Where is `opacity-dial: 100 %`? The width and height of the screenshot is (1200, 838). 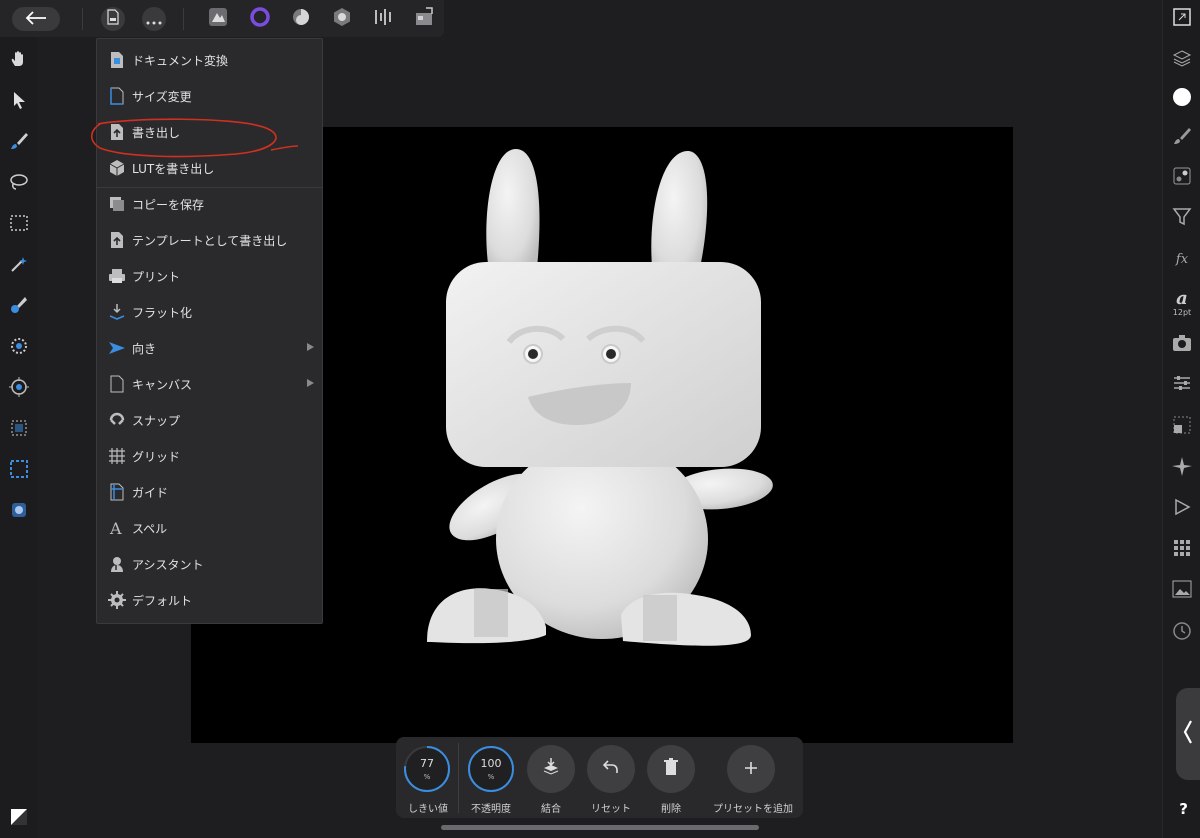 opacity-dial: 100 % is located at coordinates (491, 769).